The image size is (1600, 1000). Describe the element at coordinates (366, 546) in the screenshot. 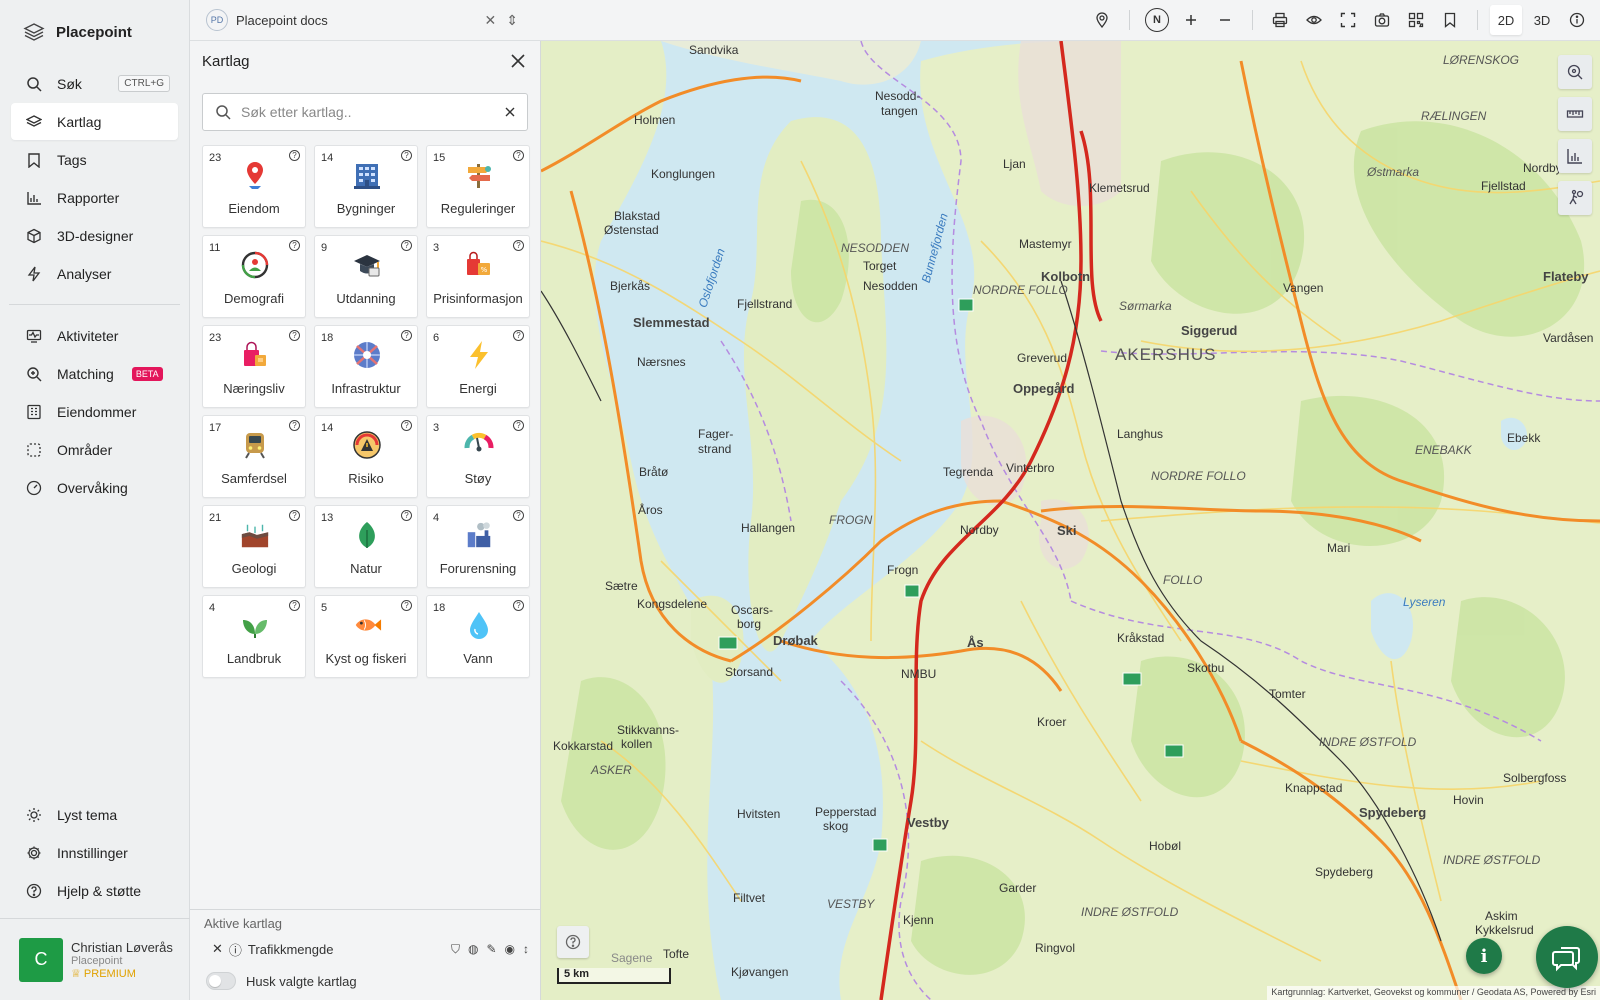

I see `tile-natur: 13 ? Natur` at that location.